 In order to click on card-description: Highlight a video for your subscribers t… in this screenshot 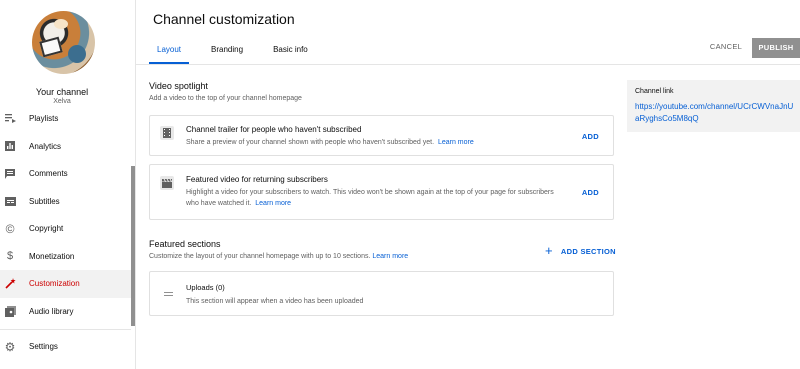, I will do `click(376, 198)`.